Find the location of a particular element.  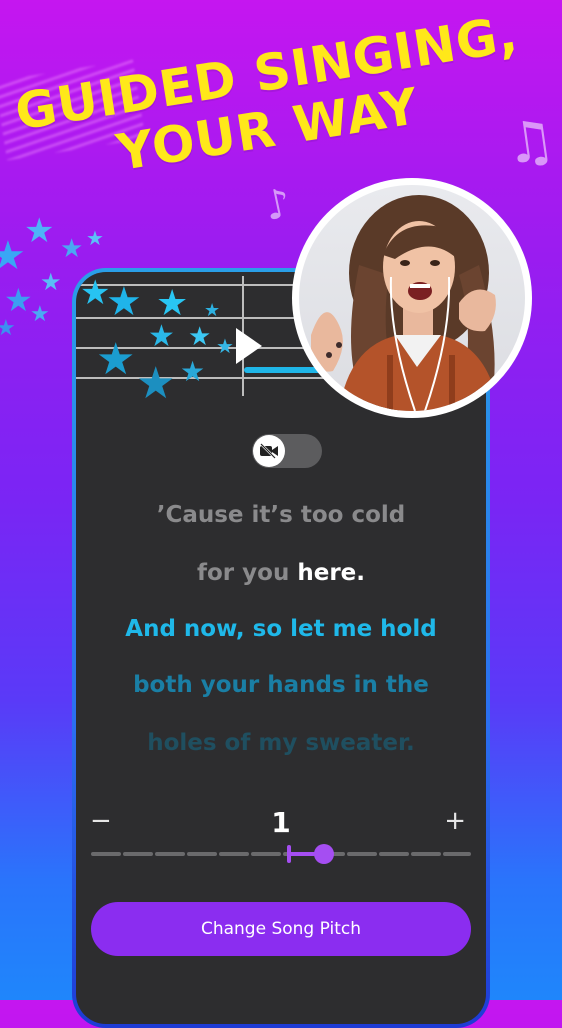

pitch-stepper: − 1 + is located at coordinates (281, 826).